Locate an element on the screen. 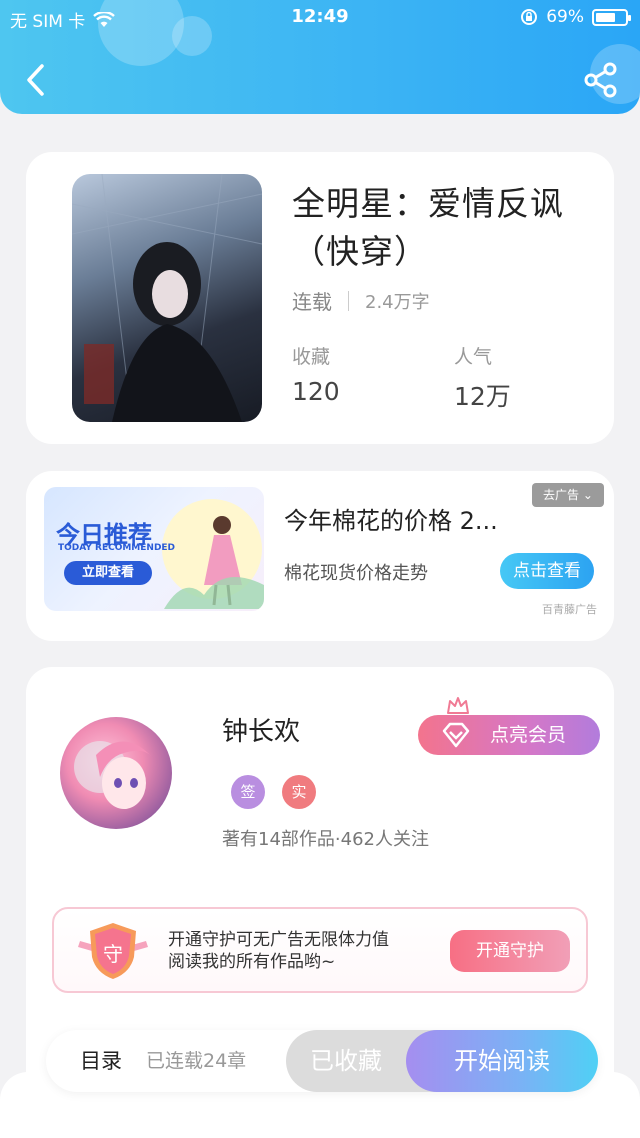 This screenshot has width=640, height=1138. author-stats: 著有14部作品·462人关注 is located at coordinates (325, 839).